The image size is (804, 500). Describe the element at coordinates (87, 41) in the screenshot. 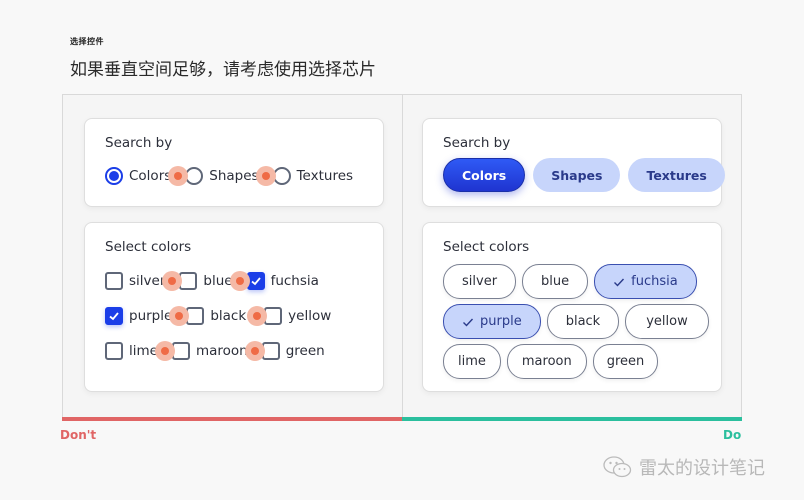

I see `section-eyebrow: 选择控件` at that location.